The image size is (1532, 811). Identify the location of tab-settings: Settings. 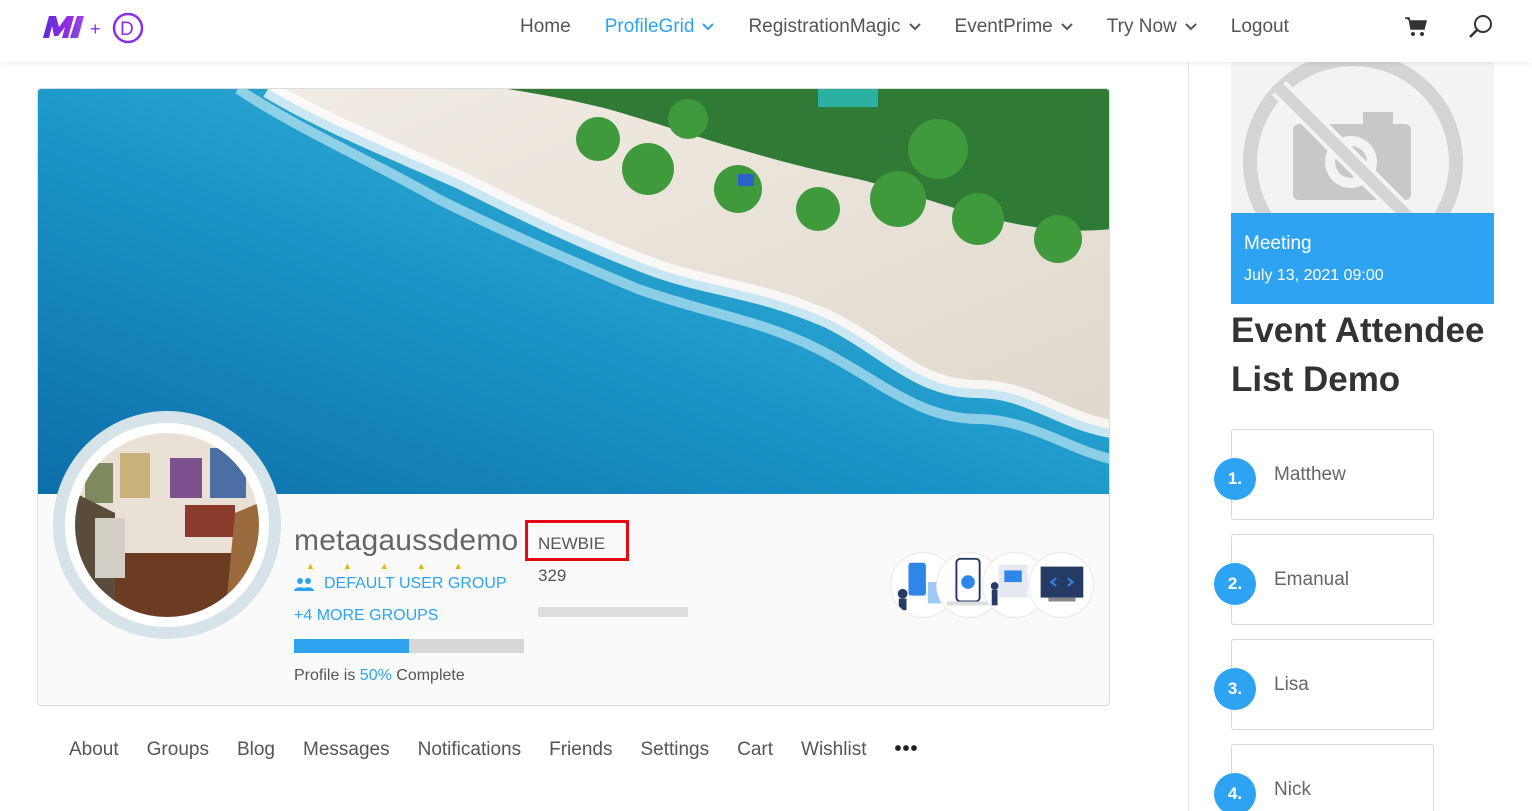
(674, 750).